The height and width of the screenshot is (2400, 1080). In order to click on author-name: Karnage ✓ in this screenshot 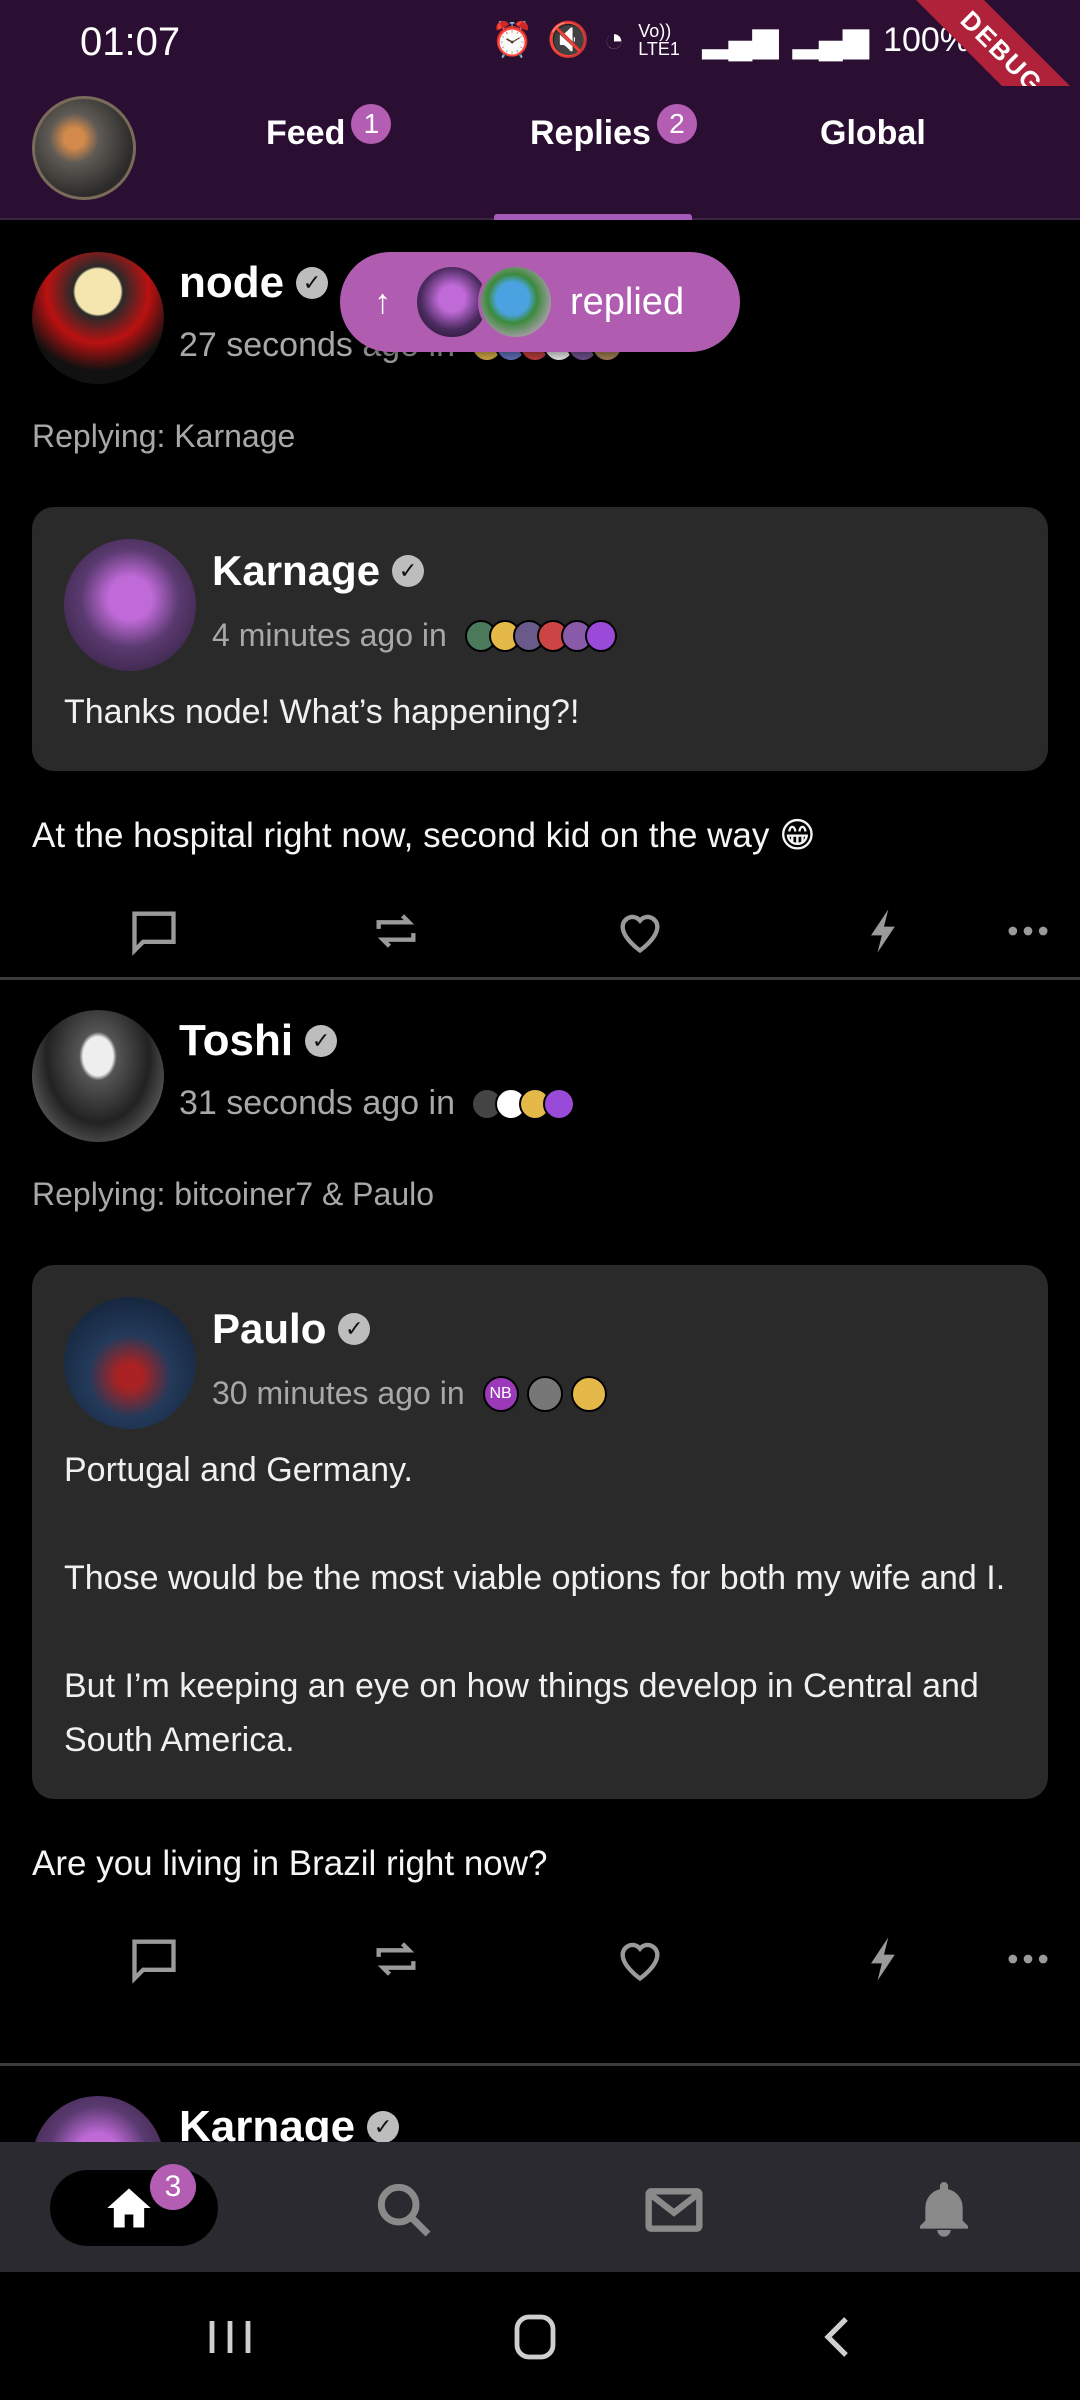, I will do `click(289, 2122)`.